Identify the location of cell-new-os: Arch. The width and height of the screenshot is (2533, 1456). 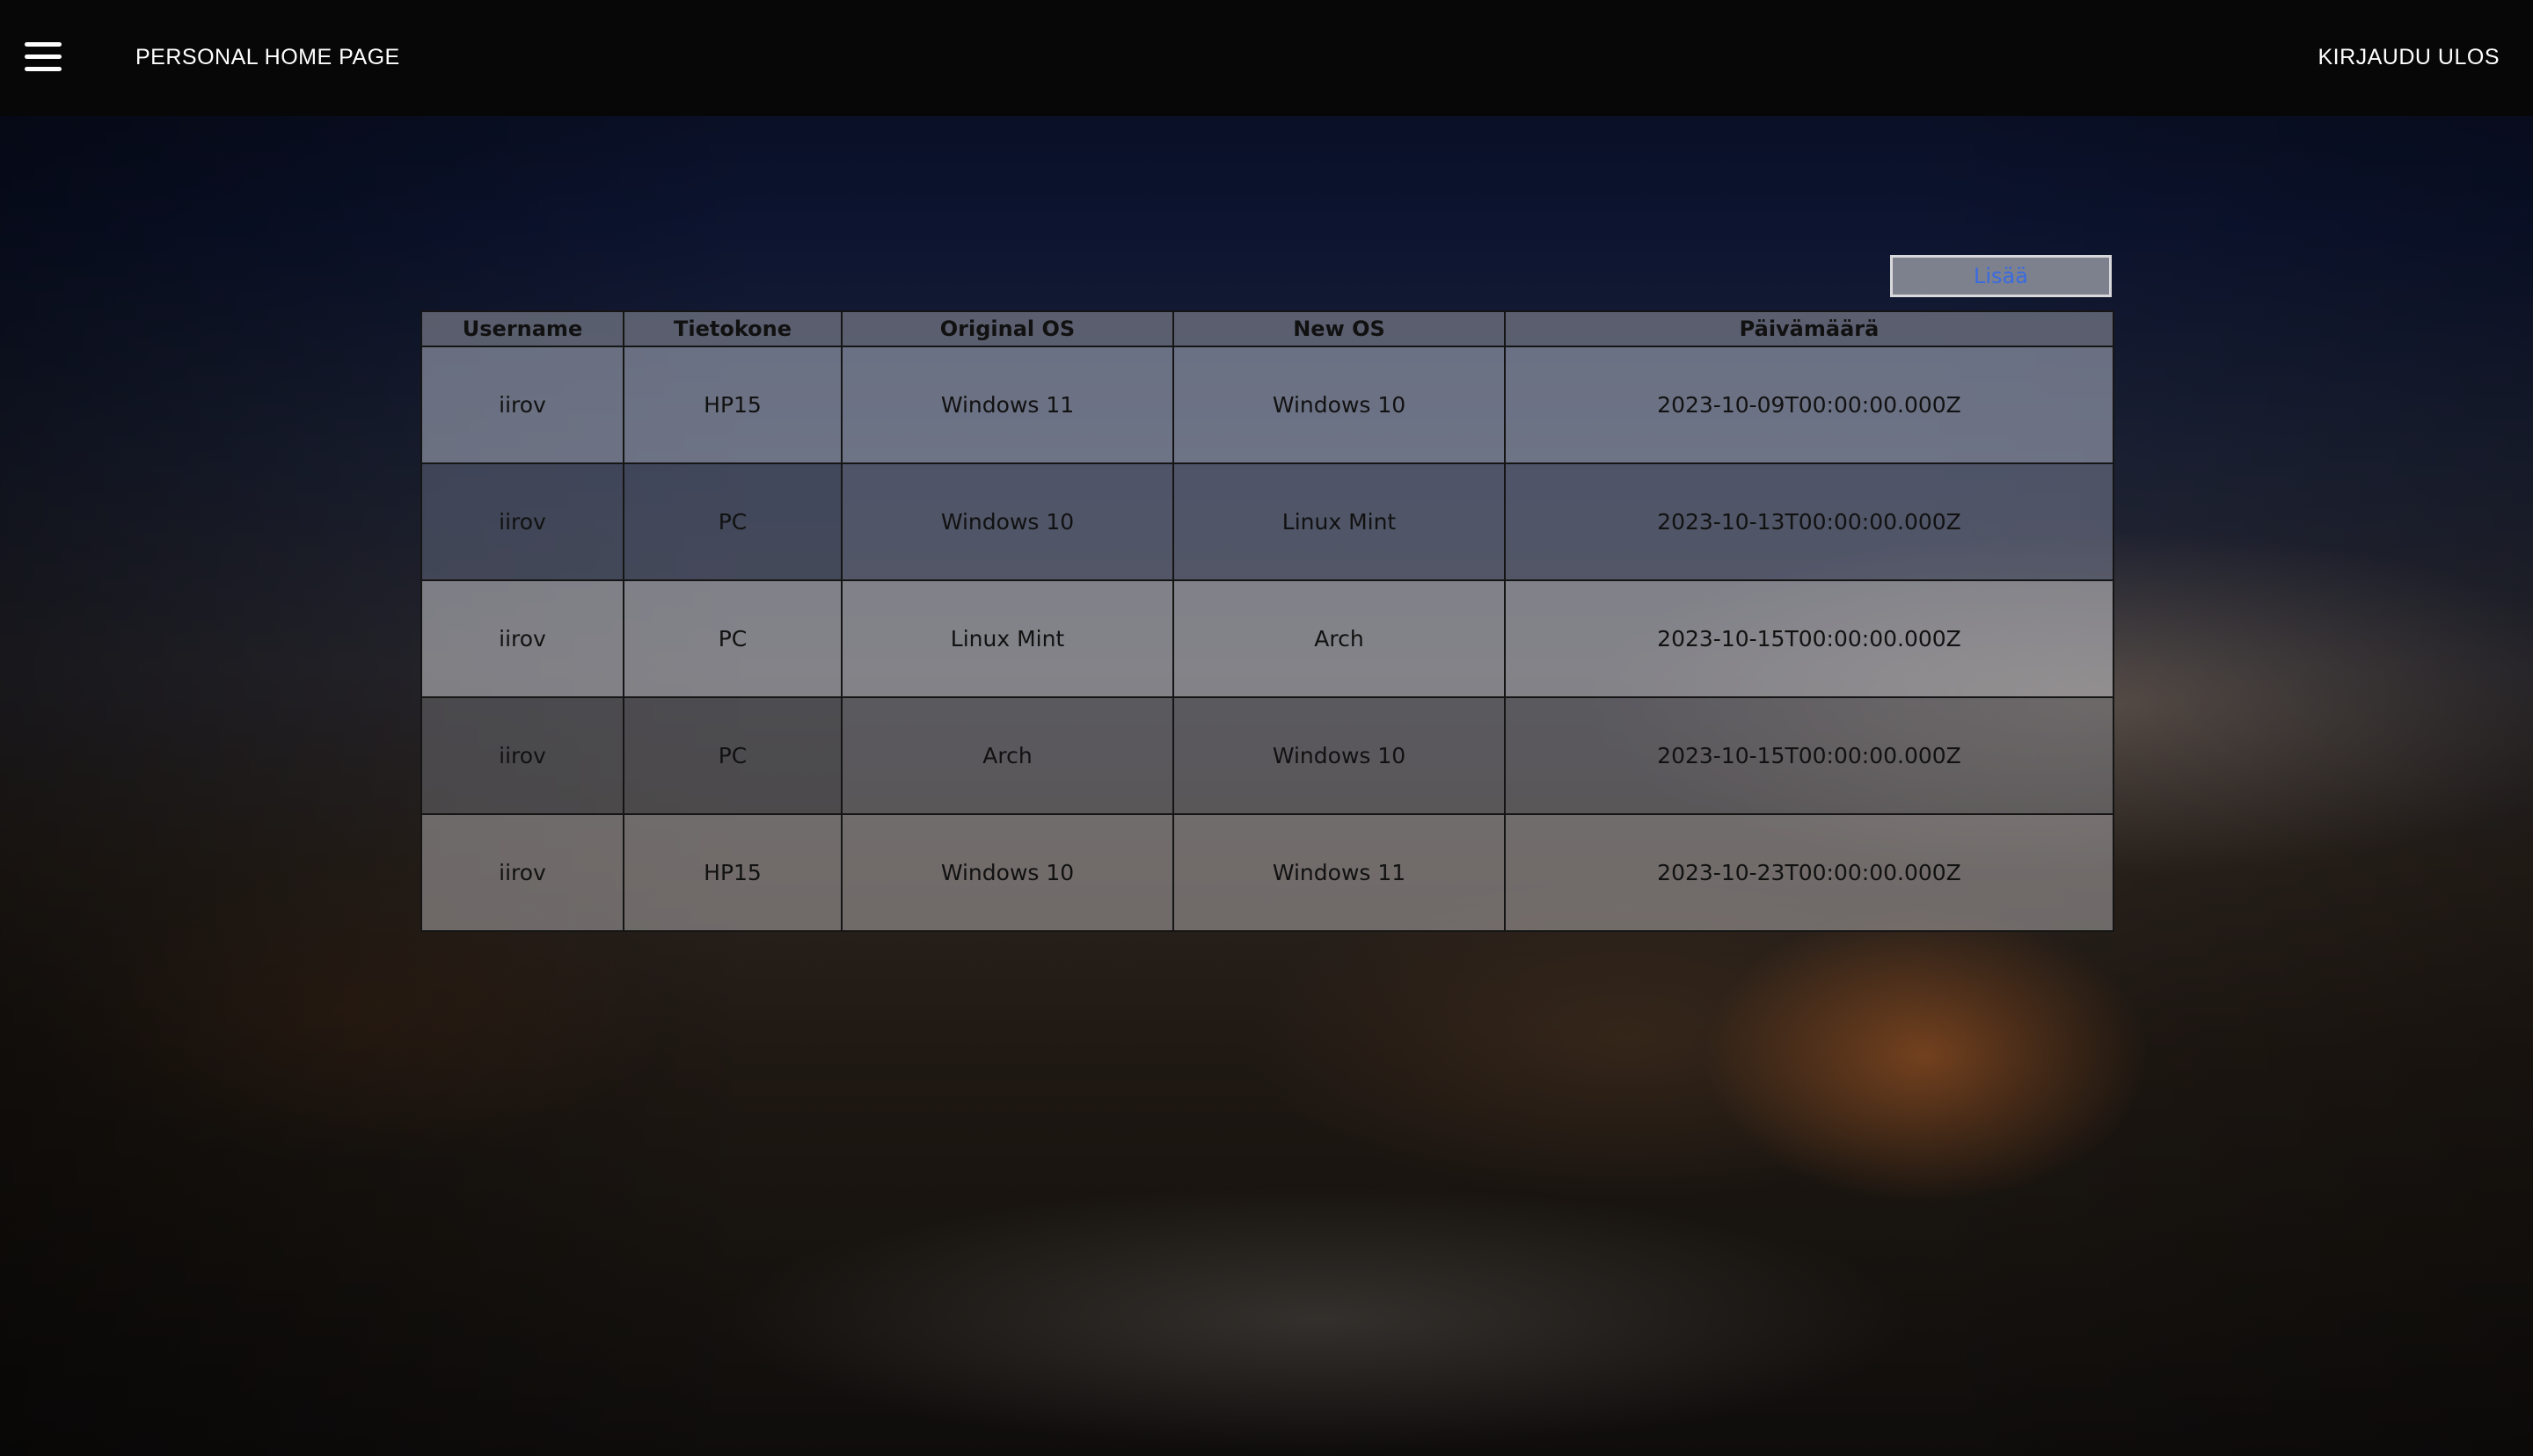
(1339, 638).